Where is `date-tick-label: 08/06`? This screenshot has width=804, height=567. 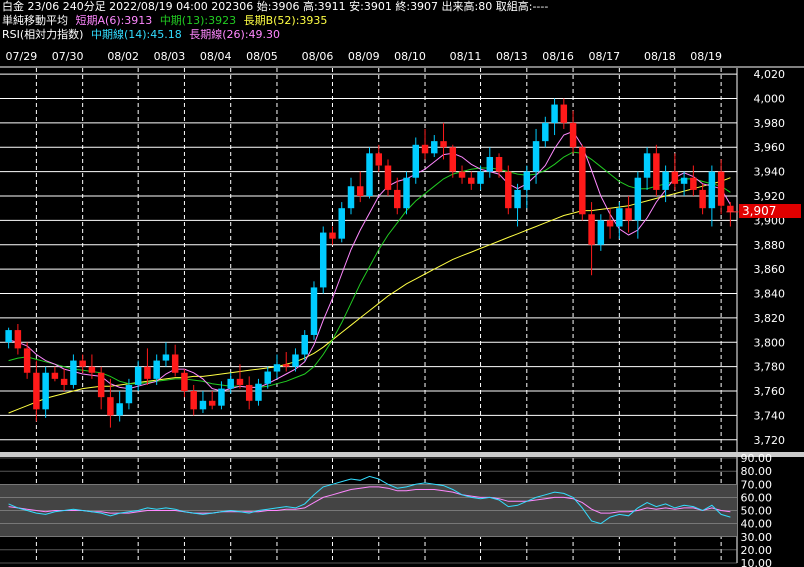 date-tick-label: 08/06 is located at coordinates (318, 56).